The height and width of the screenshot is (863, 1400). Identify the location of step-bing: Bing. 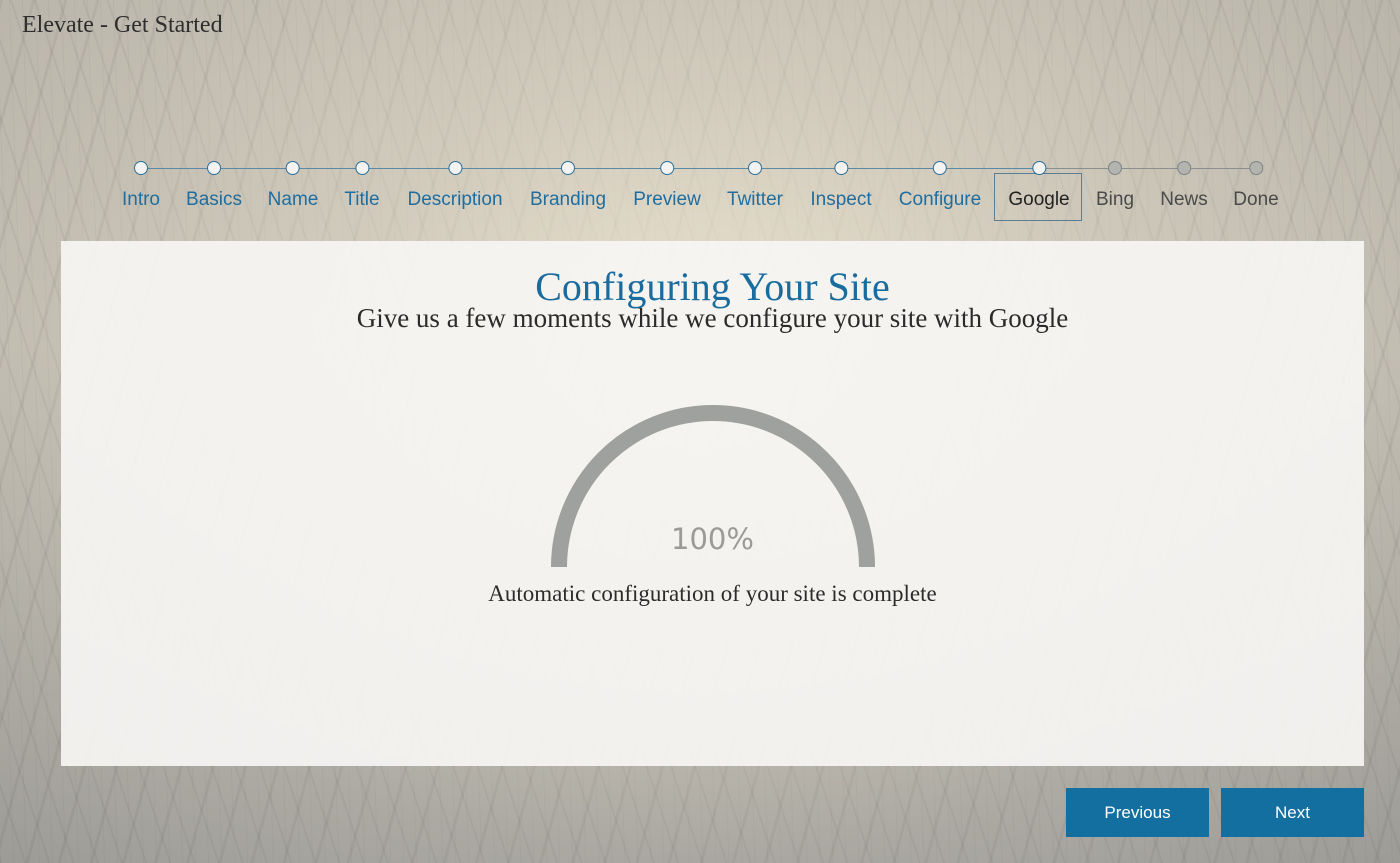
(1115, 184).